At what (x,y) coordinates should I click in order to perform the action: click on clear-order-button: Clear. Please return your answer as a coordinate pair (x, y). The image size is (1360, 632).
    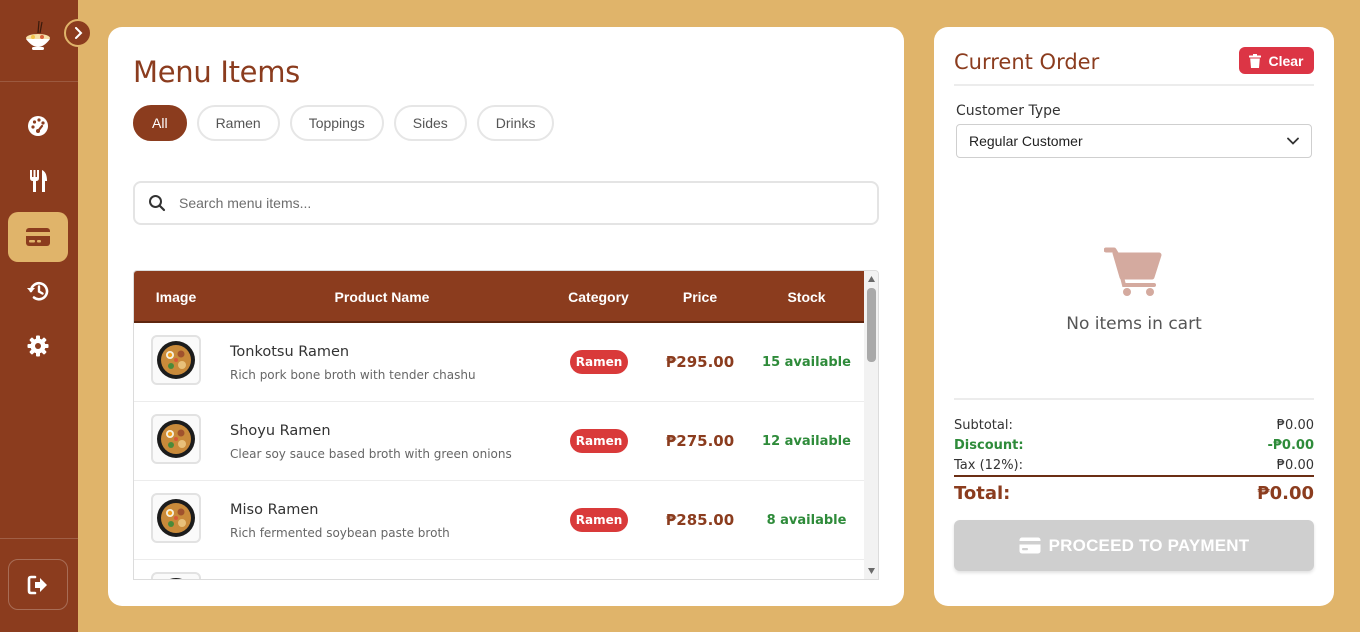
    Looking at the image, I should click on (1276, 60).